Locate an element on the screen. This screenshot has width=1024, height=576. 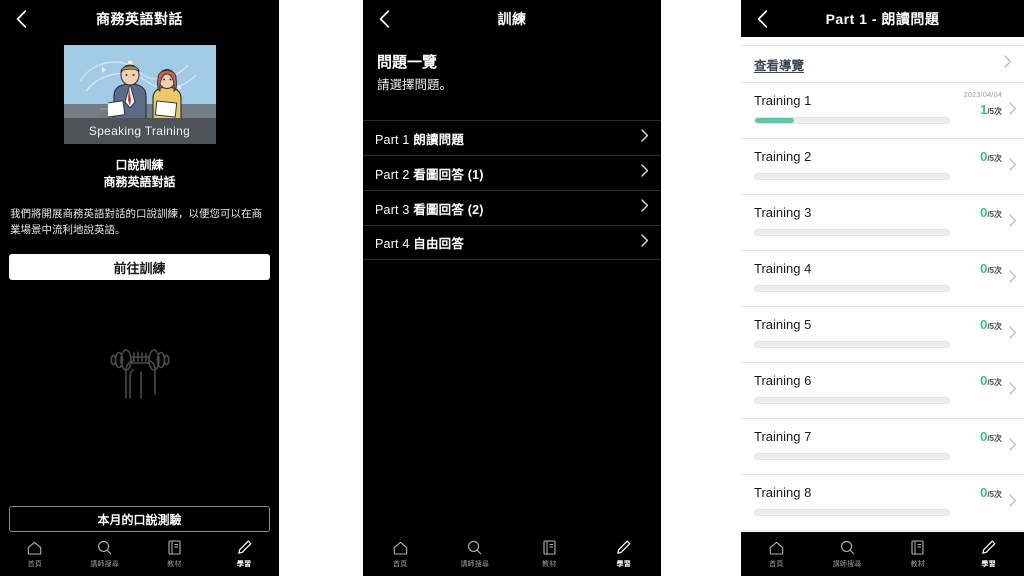
training-row: Training 2 0/5次 is located at coordinates (882, 167).